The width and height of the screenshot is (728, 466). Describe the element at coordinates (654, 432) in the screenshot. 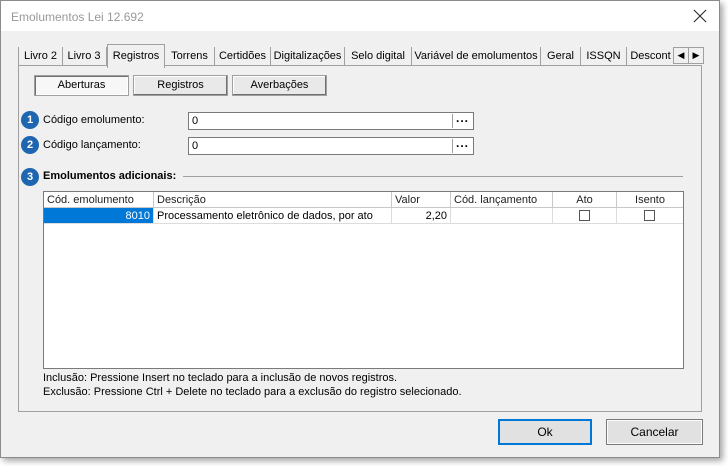

I see `cancel-button: Cancelar` at that location.